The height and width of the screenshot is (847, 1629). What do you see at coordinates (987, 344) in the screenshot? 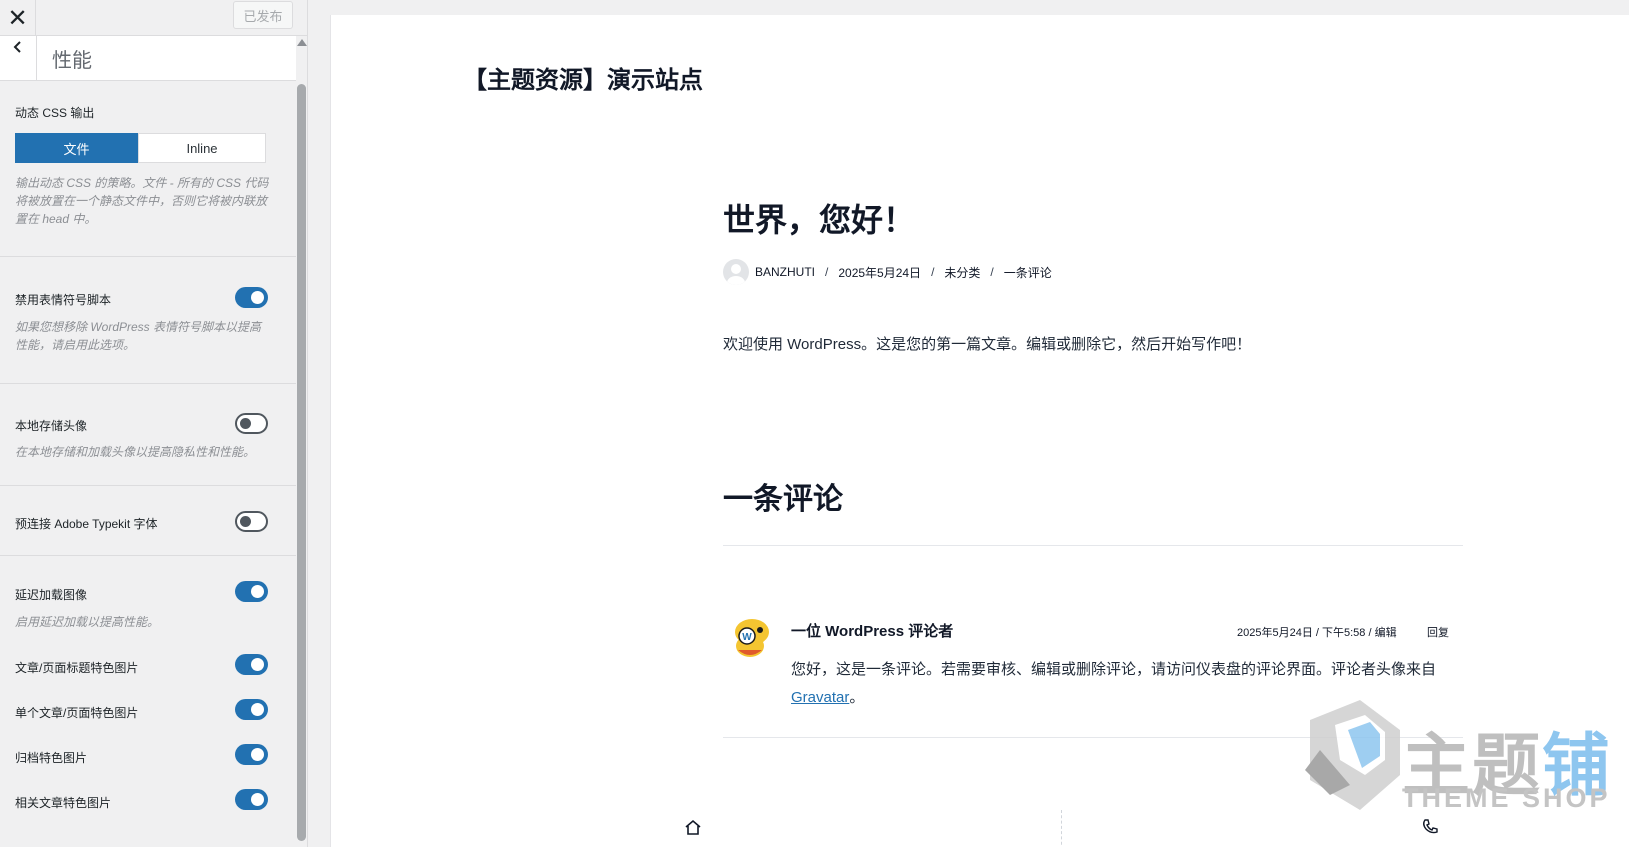
I see `post-content: 欢迎使用 WordPress。这是您的第一篇文章。编辑或删除它，然后开始写作吧！` at bounding box center [987, 344].